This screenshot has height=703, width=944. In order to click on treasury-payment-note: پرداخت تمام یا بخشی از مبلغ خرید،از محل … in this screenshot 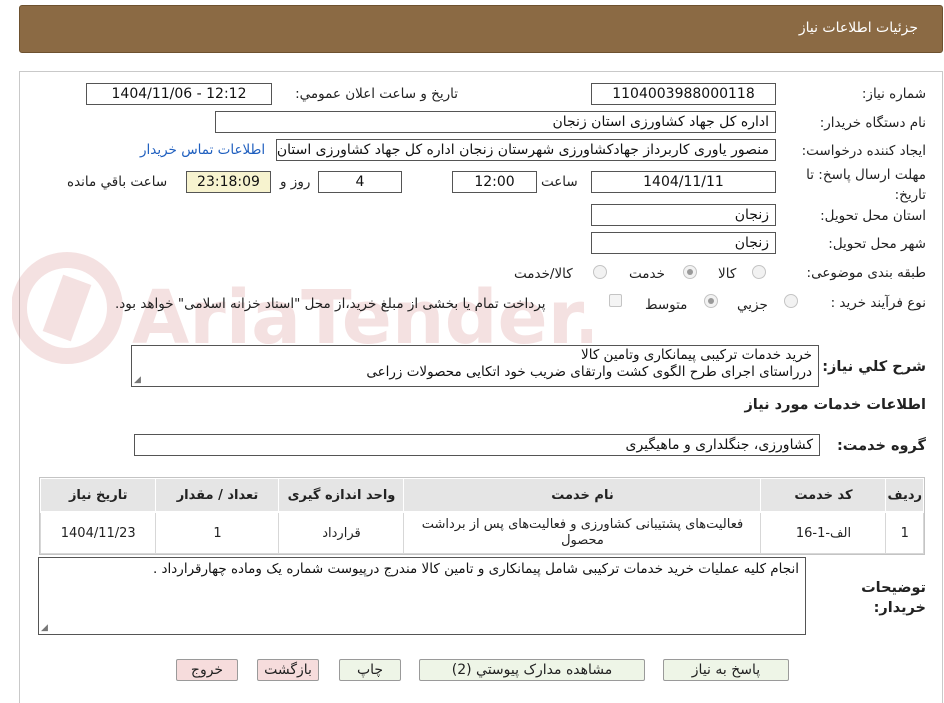, I will do `click(330, 304)`.